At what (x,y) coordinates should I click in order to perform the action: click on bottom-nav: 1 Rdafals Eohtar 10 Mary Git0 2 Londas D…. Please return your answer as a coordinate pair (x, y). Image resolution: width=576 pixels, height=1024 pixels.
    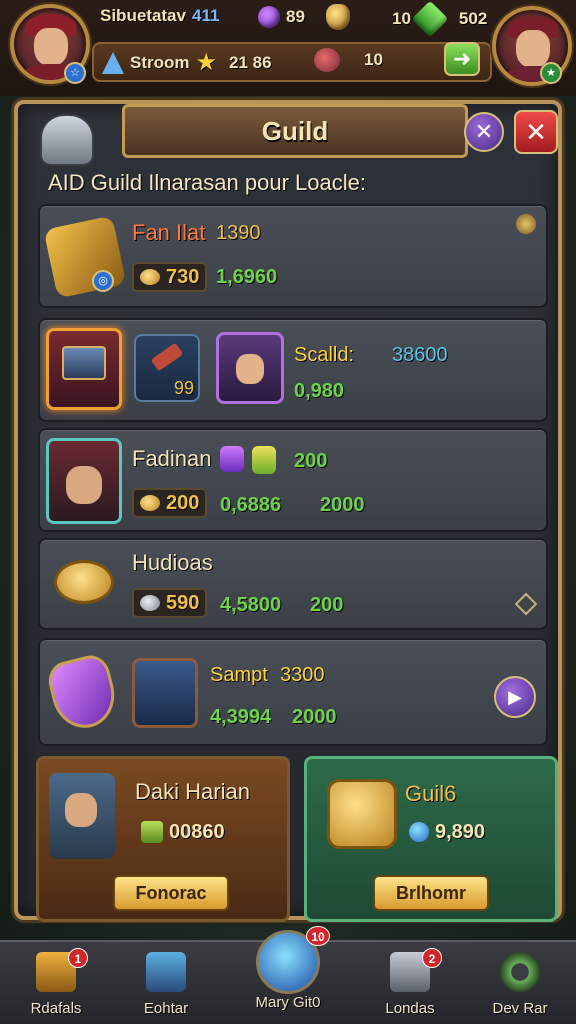
    Looking at the image, I should click on (288, 975).